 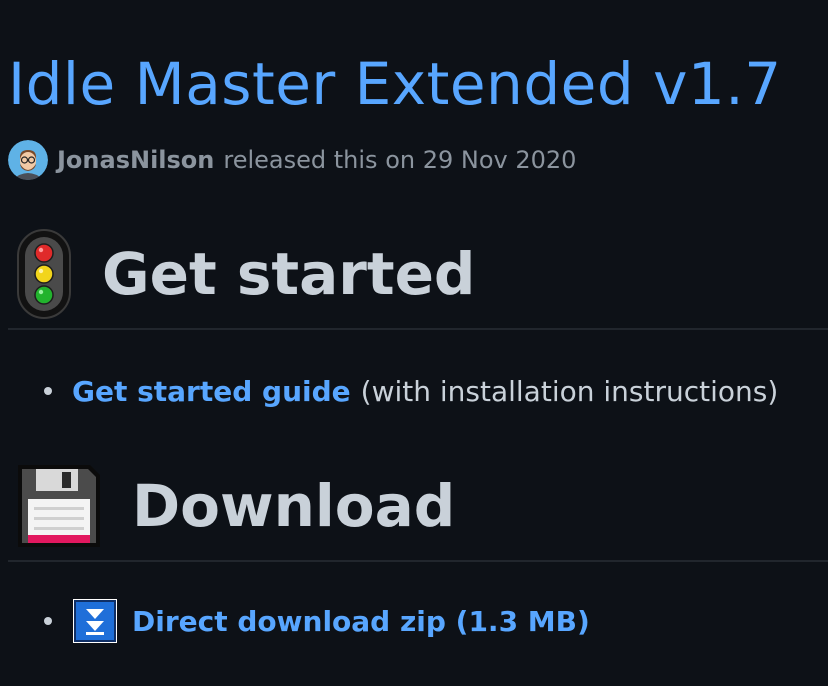 I want to click on download-arrow-icon, so click(x=95, y=621).